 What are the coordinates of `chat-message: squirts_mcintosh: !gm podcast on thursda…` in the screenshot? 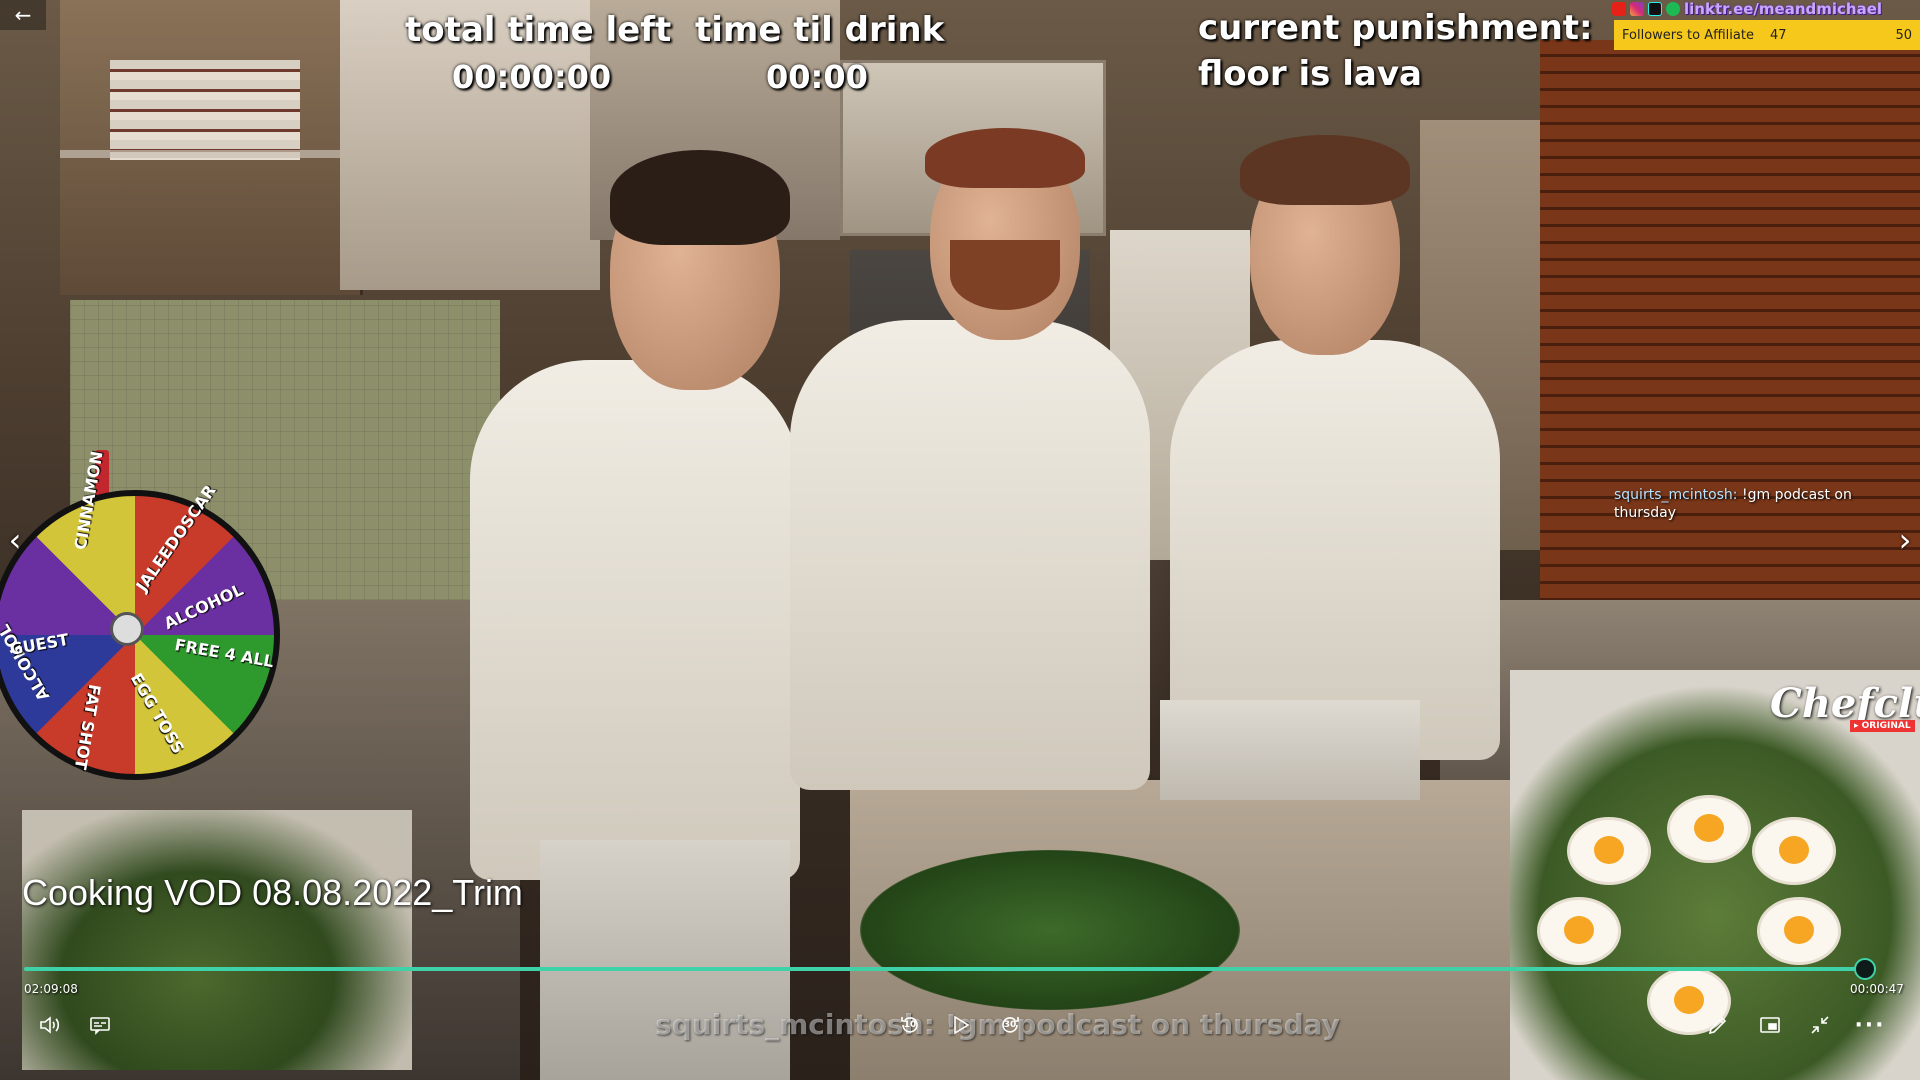 It's located at (1744, 504).